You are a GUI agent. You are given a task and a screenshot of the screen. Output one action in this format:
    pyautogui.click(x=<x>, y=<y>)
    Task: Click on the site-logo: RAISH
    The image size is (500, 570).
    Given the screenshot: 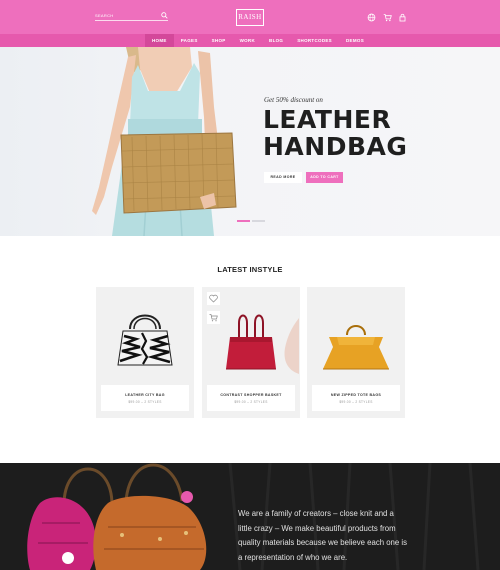 What is the action you would take?
    pyautogui.click(x=250, y=17)
    